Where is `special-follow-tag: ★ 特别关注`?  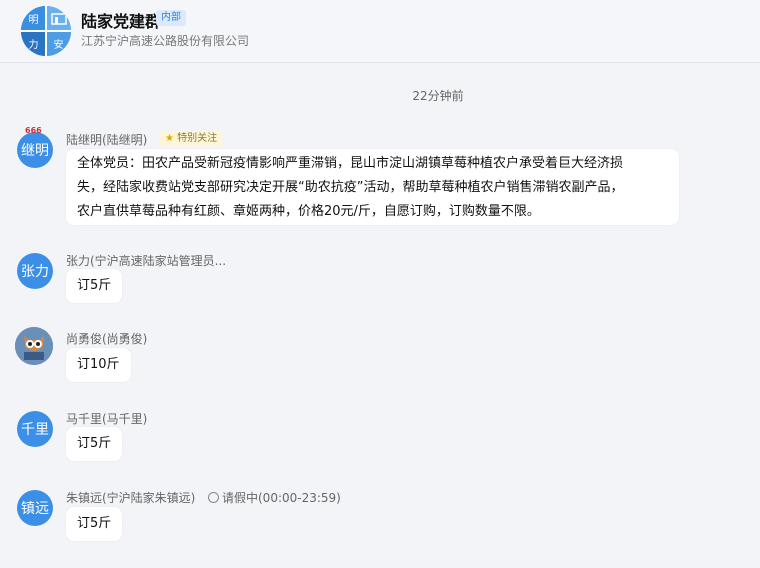 special-follow-tag: ★ 特别关注 is located at coordinates (191, 138).